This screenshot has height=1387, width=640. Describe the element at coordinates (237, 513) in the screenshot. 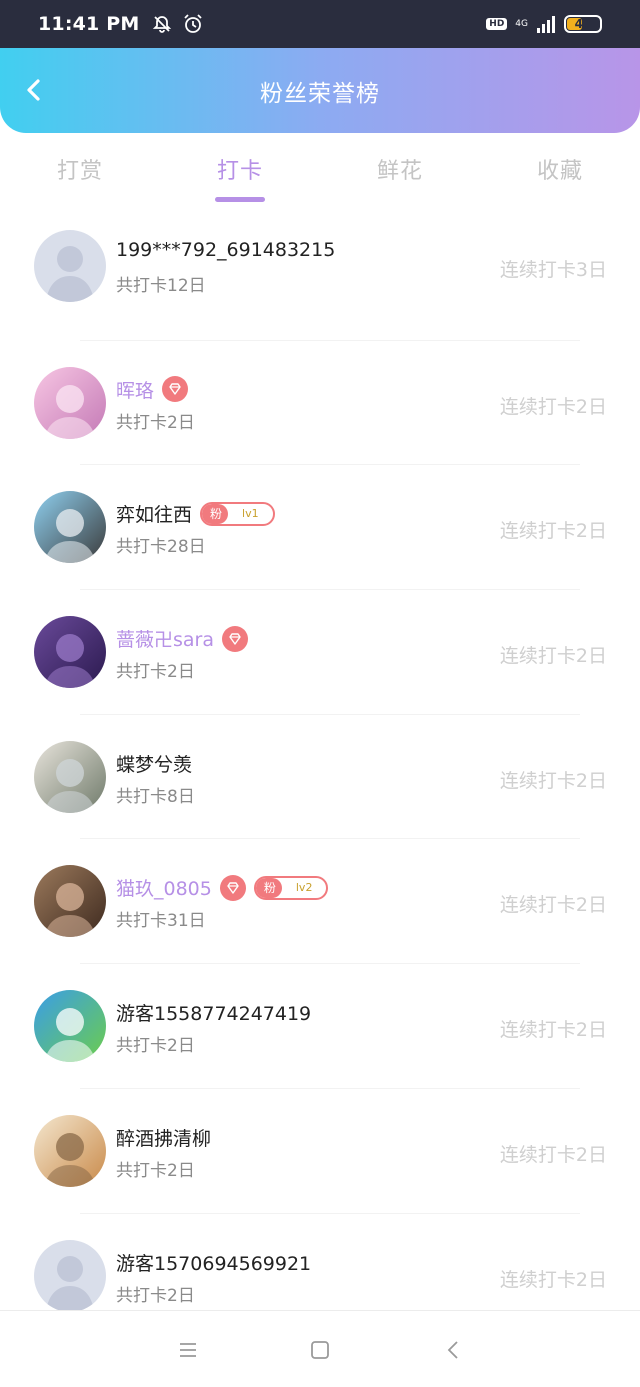

I see `fan-level-badge: 粉 lv1` at that location.